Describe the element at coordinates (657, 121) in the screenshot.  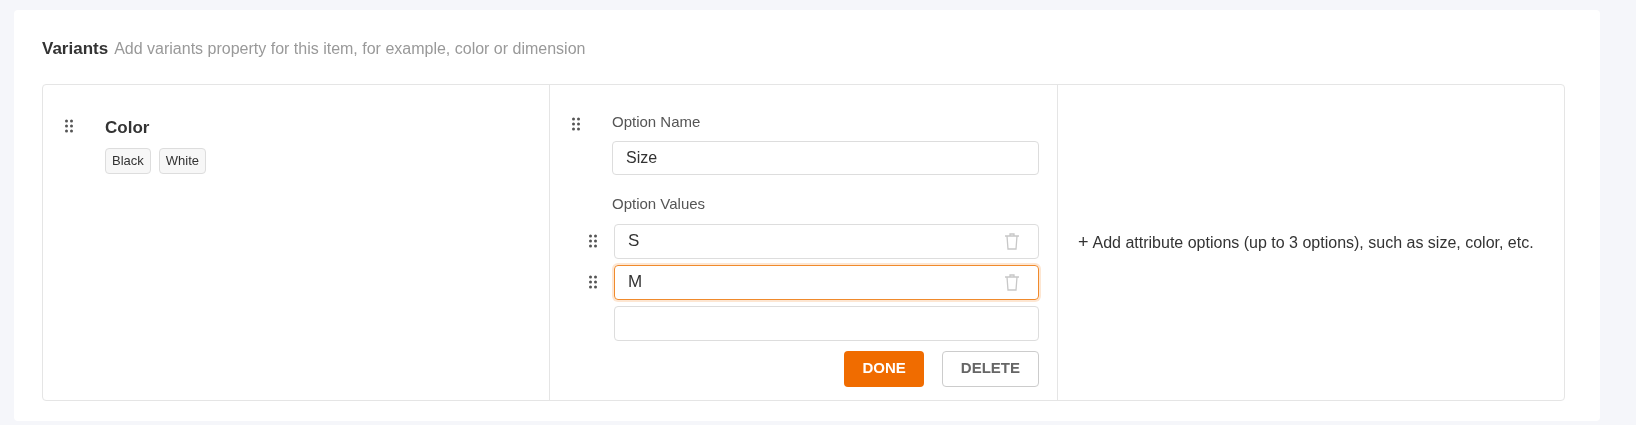
I see `field-label: Option Name` at that location.